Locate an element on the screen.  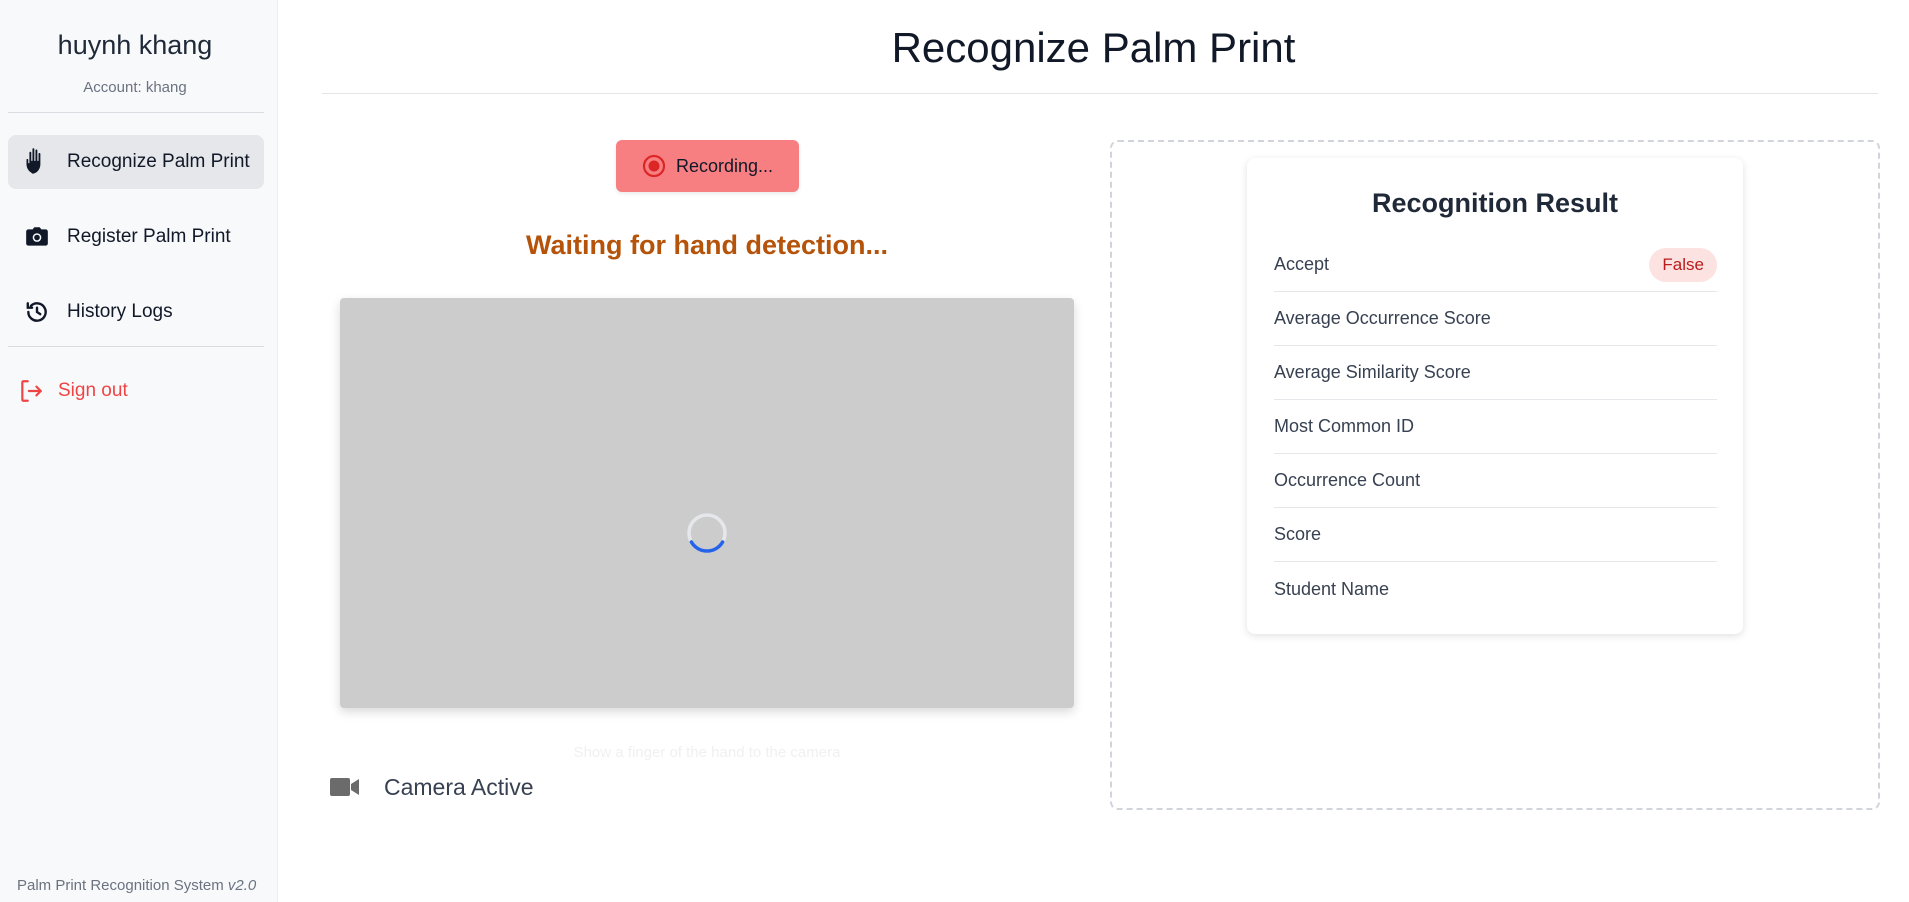
sign-out-button: Sign out is located at coordinates (68, 391).